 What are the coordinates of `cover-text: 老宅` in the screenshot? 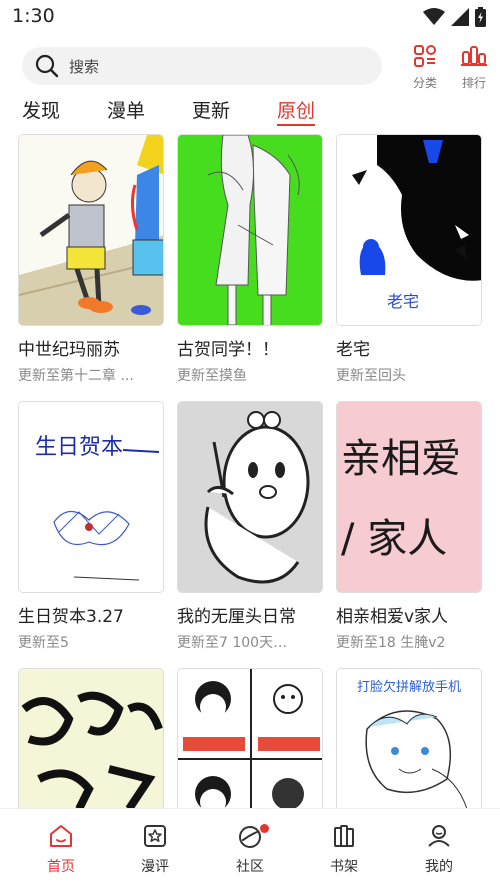 It's located at (403, 301).